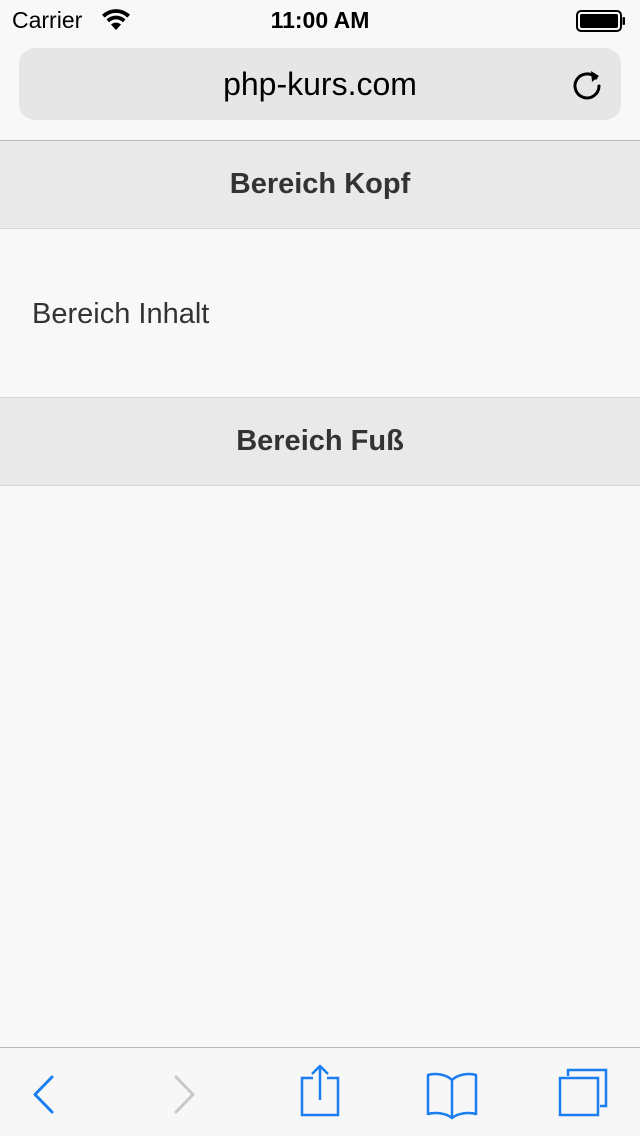 This screenshot has height=1136, width=640. I want to click on clock: 11:00 AM, so click(320, 20).